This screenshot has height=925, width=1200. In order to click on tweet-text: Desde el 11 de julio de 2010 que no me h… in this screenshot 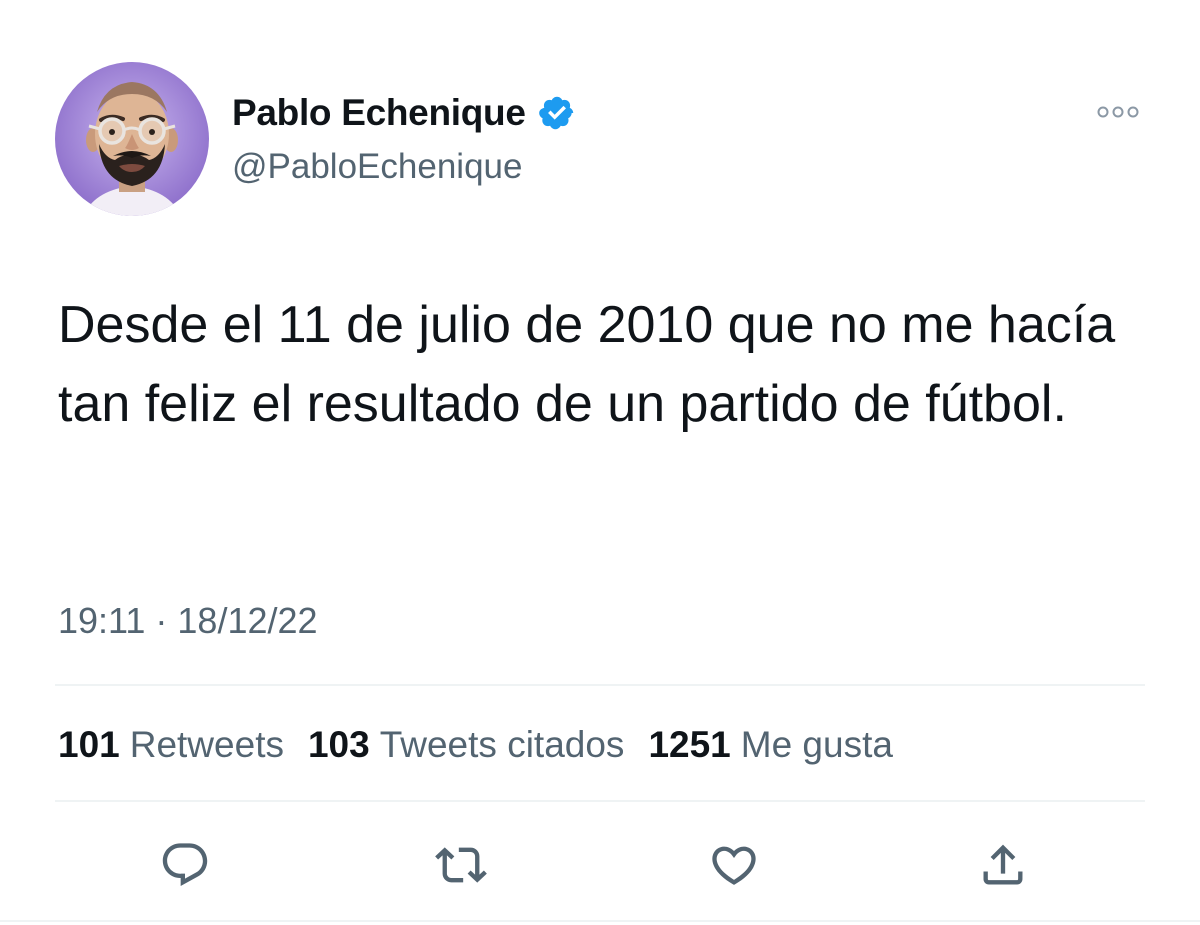, I will do `click(587, 364)`.